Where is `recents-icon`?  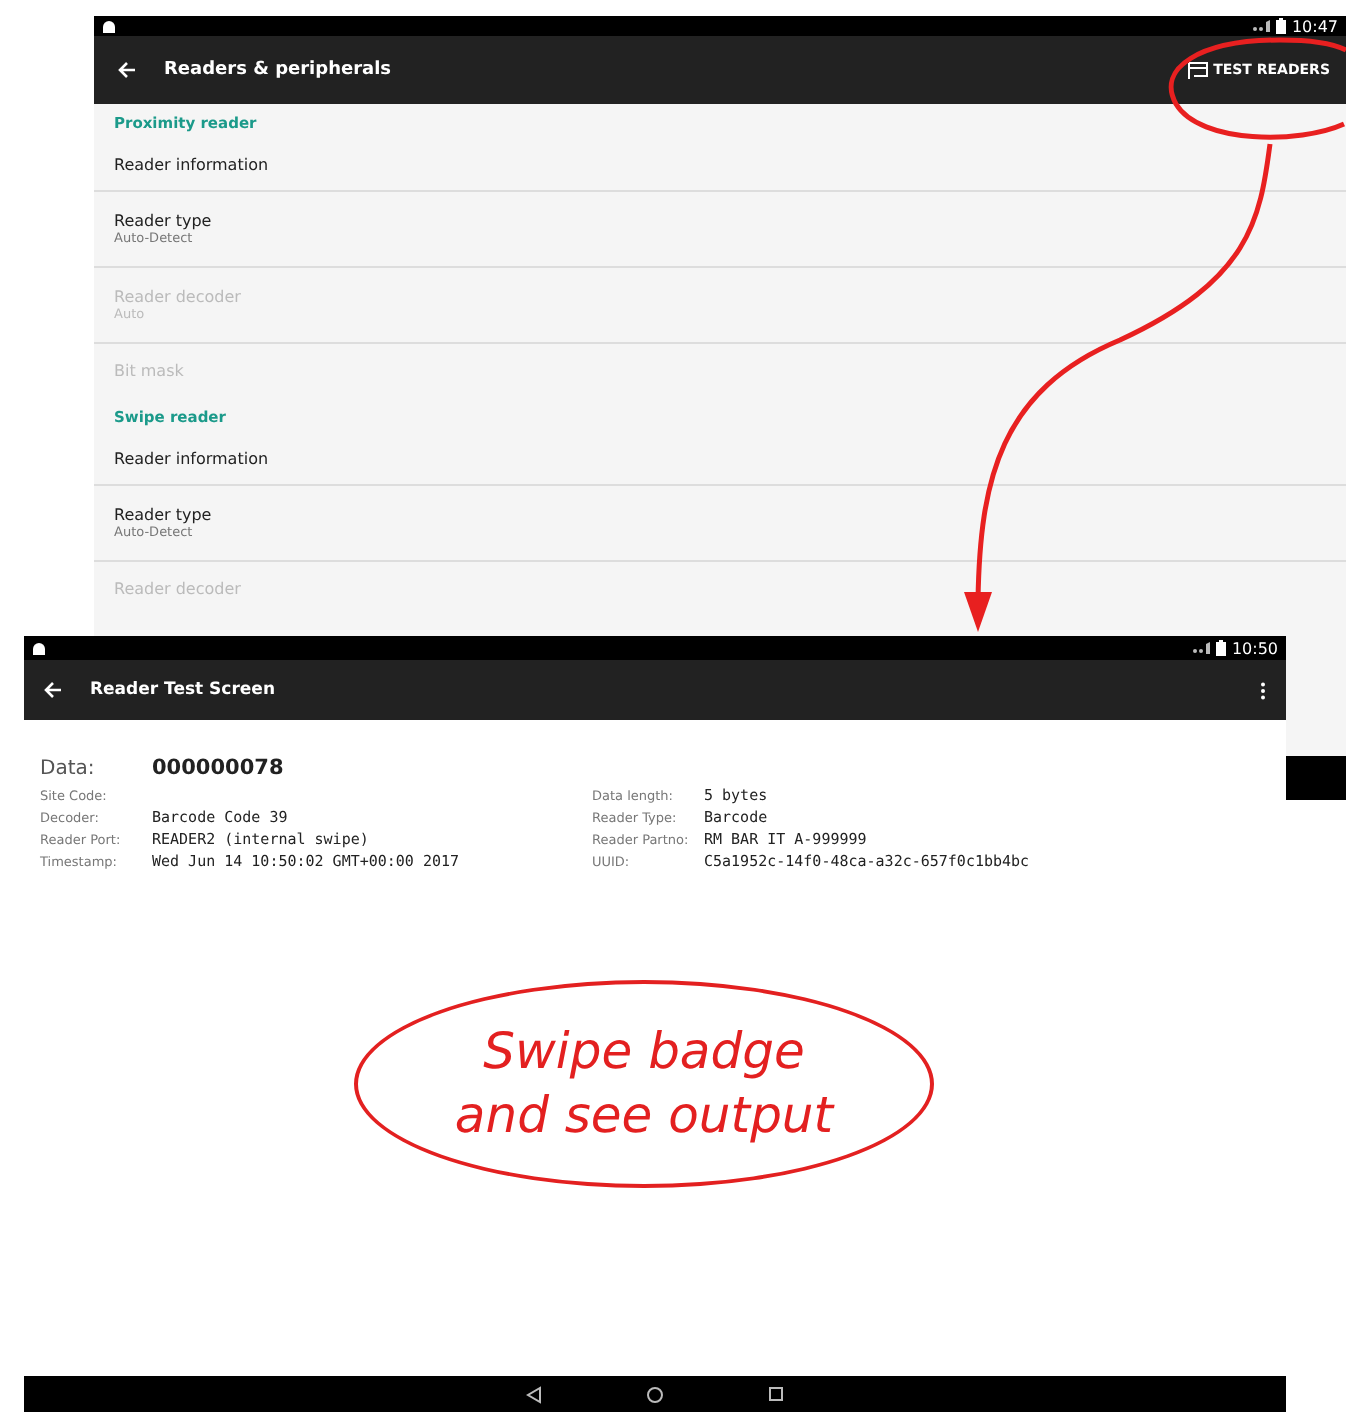 recents-icon is located at coordinates (776, 1394).